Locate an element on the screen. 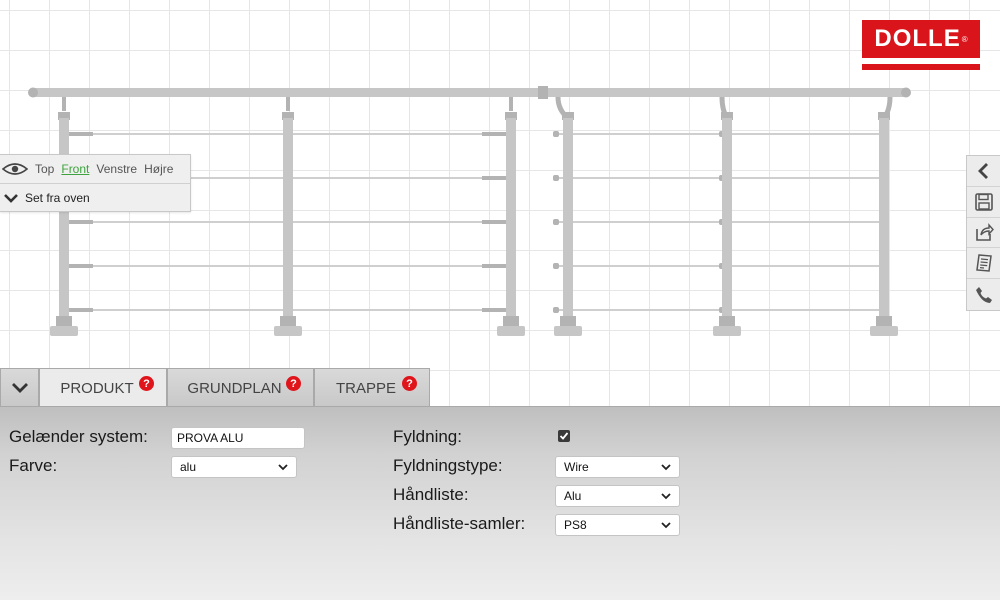  side-toolbar is located at coordinates (983, 233).